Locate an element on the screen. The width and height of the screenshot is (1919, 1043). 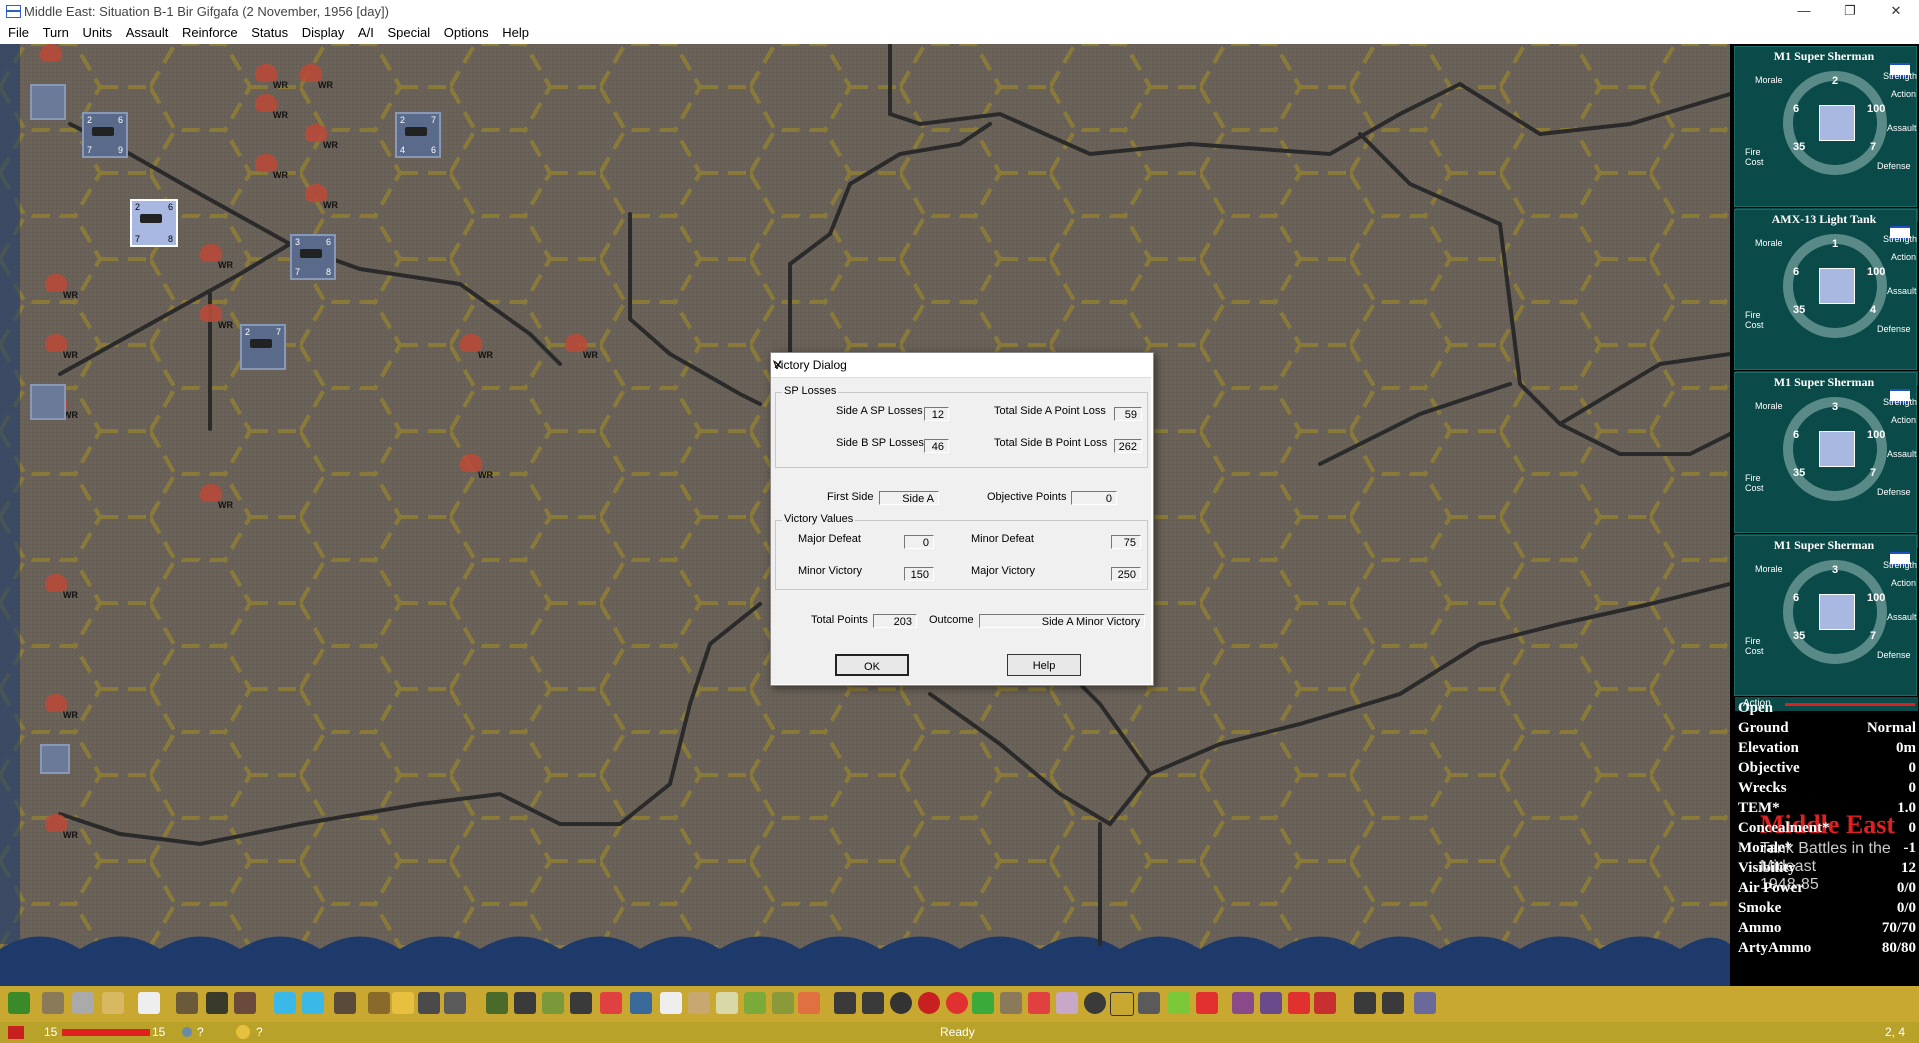
binoculars-icon is located at coordinates (525, 1003).